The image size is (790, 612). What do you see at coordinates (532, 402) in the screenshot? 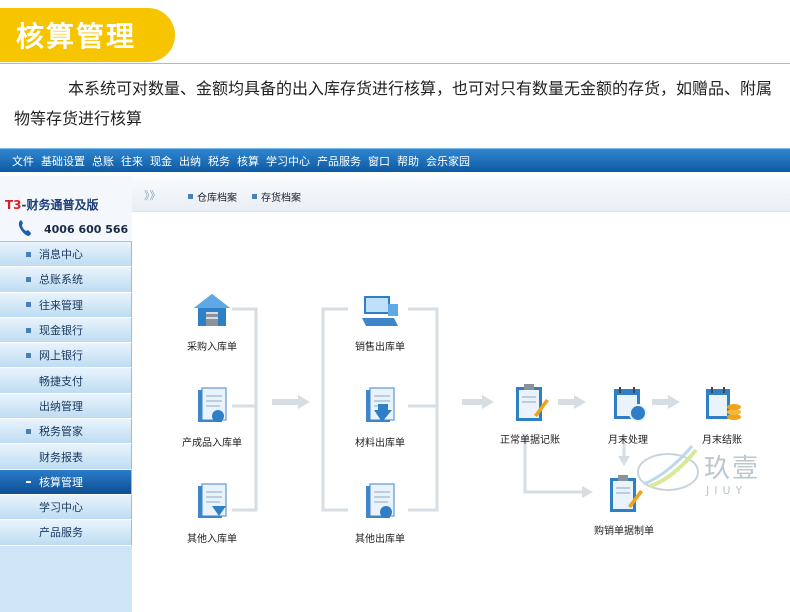
I see `clipboard-pen-icon` at bounding box center [532, 402].